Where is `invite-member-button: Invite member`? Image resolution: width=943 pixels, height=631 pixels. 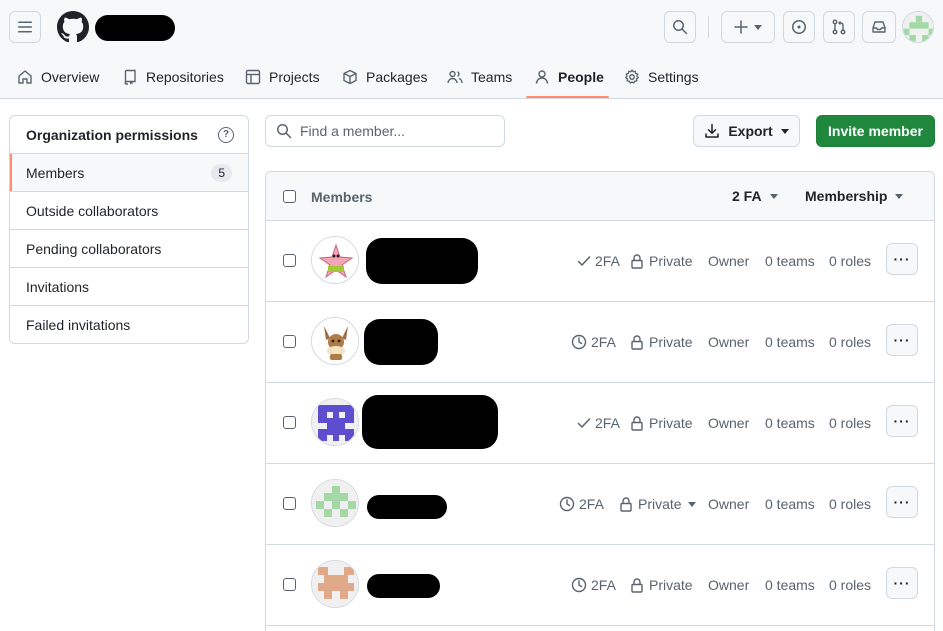 invite-member-button: Invite member is located at coordinates (875, 131).